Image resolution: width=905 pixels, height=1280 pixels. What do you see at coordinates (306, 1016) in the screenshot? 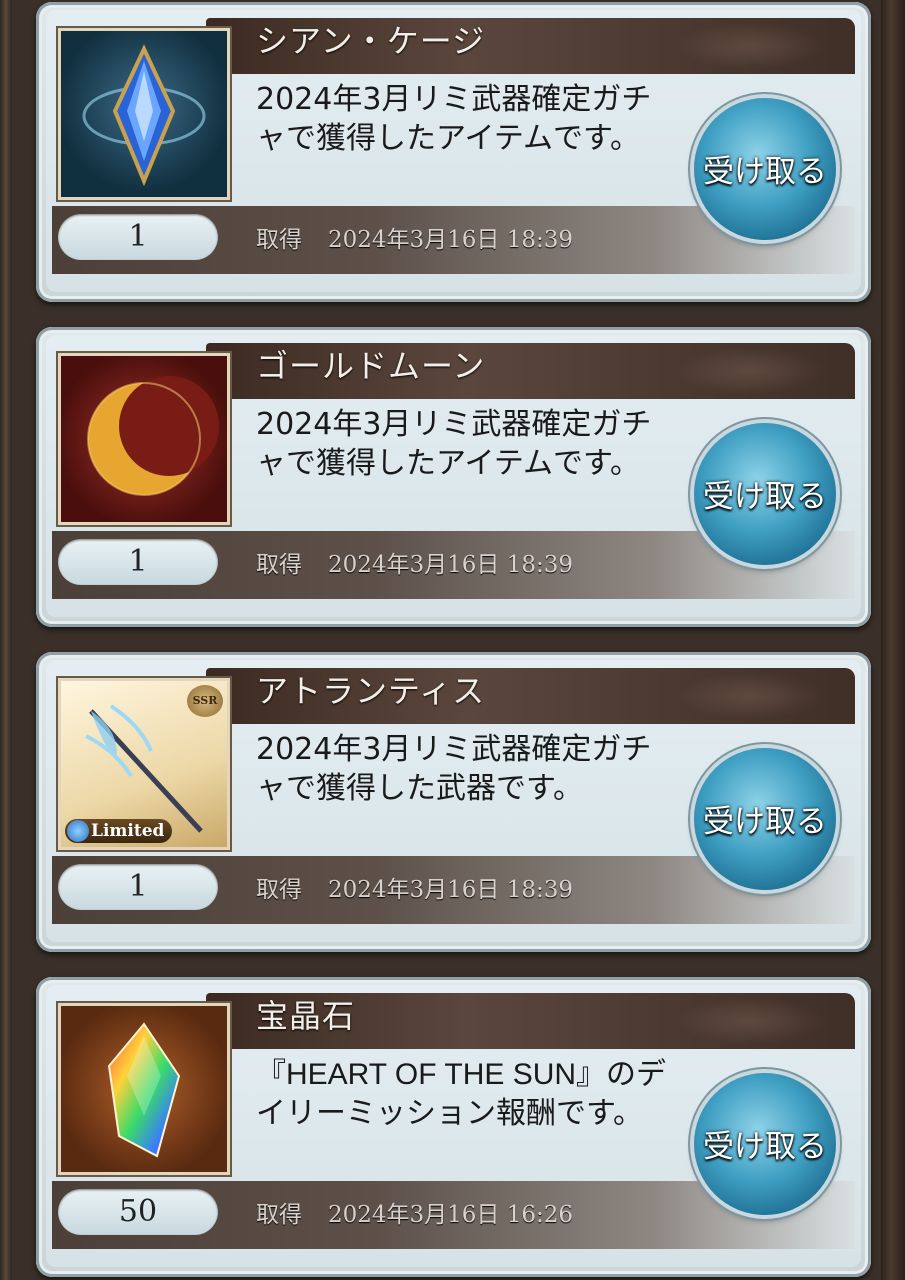
I see `item-name: 宝晶石` at bounding box center [306, 1016].